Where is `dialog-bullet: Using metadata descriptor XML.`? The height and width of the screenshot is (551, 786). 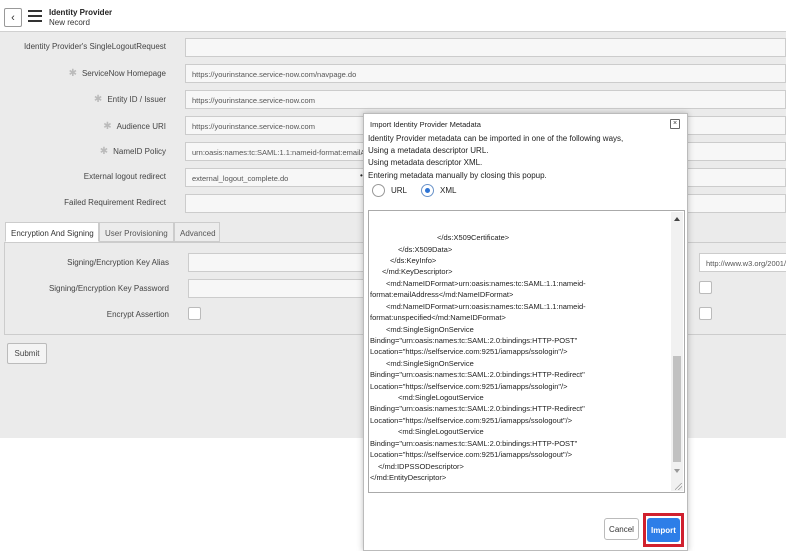 dialog-bullet: Using metadata descriptor XML. is located at coordinates (425, 163).